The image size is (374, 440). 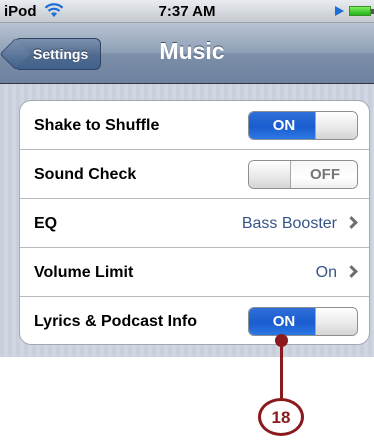 I want to click on callout-number: 18, so click(x=281, y=417).